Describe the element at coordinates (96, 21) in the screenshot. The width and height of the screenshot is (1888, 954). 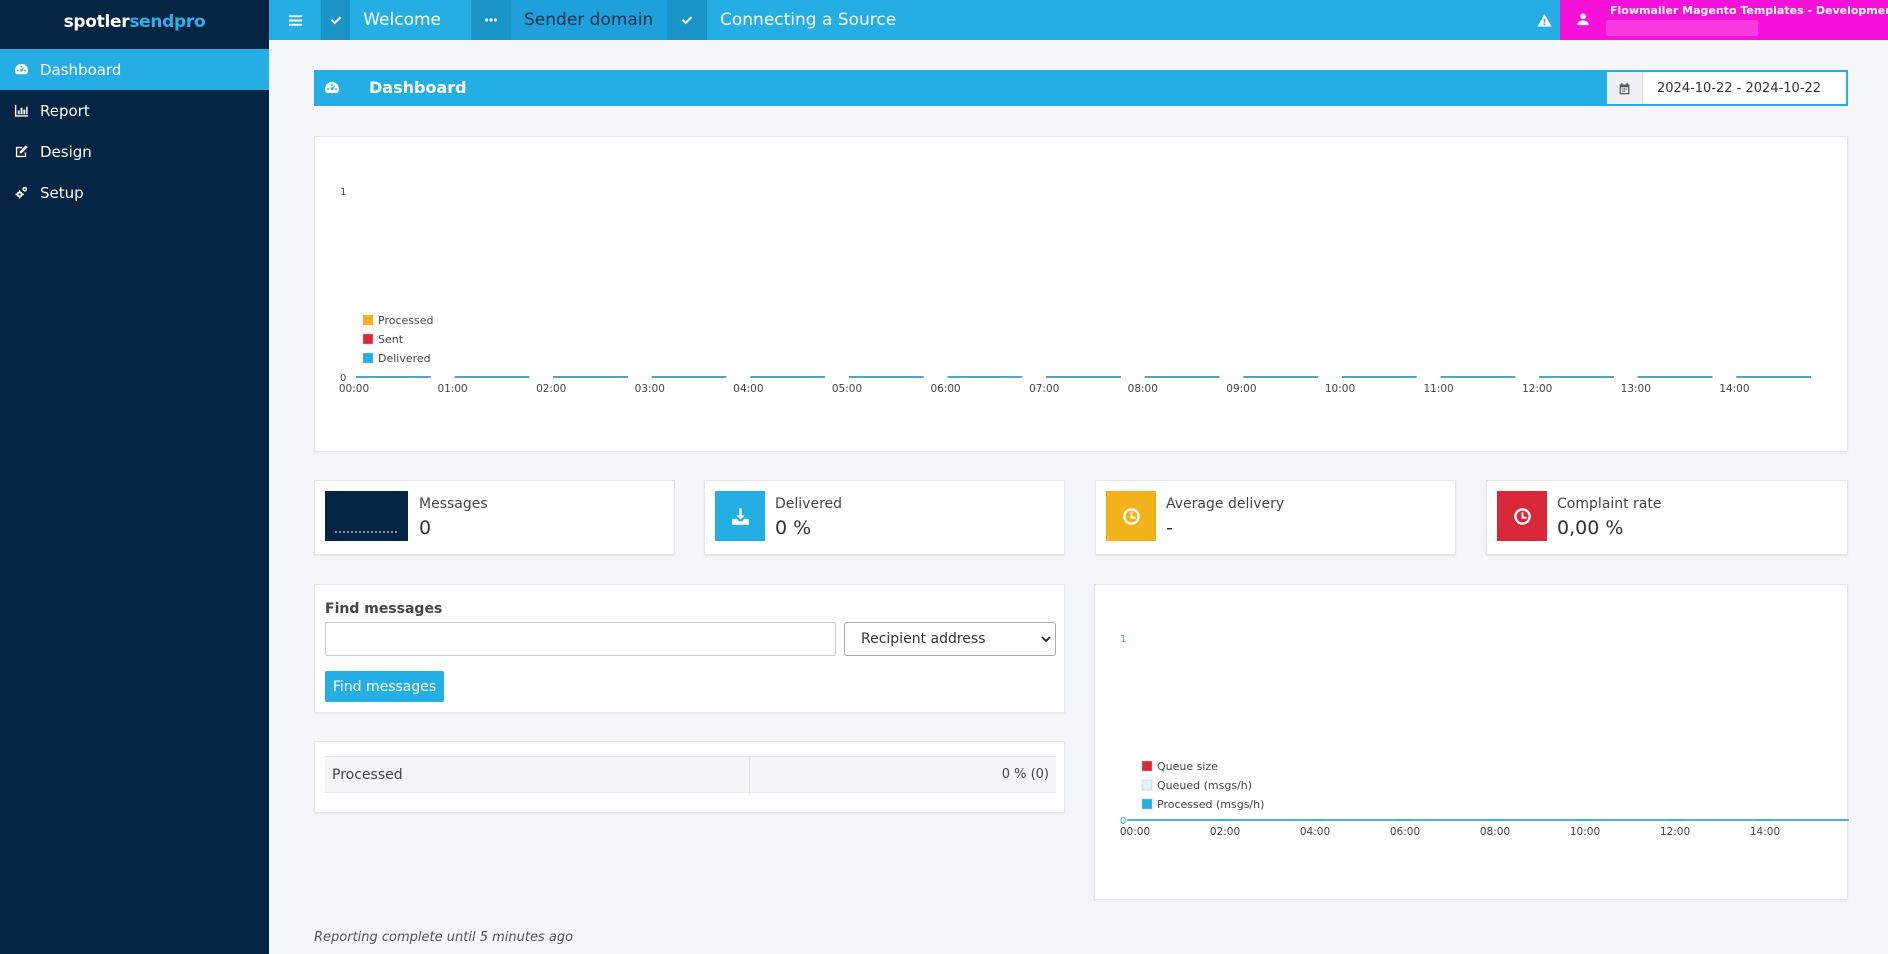
I see `brand-part-1: spotler` at that location.